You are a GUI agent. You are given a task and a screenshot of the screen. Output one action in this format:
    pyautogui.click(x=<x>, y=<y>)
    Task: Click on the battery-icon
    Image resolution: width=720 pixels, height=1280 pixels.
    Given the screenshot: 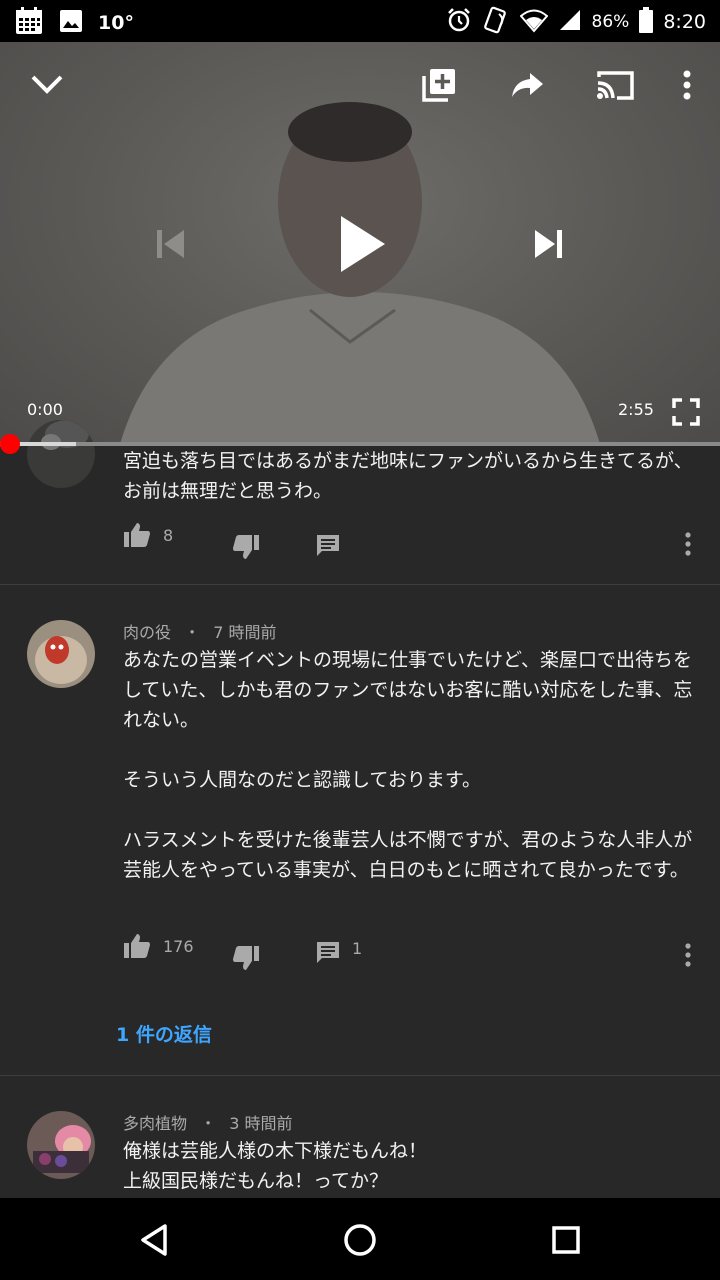 What is the action you would take?
    pyautogui.click(x=646, y=22)
    